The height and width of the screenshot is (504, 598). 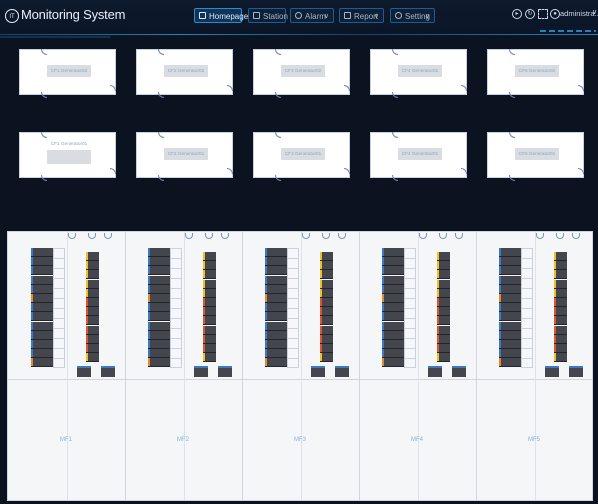 What do you see at coordinates (543, 14) in the screenshot?
I see `fullscreen-icon` at bounding box center [543, 14].